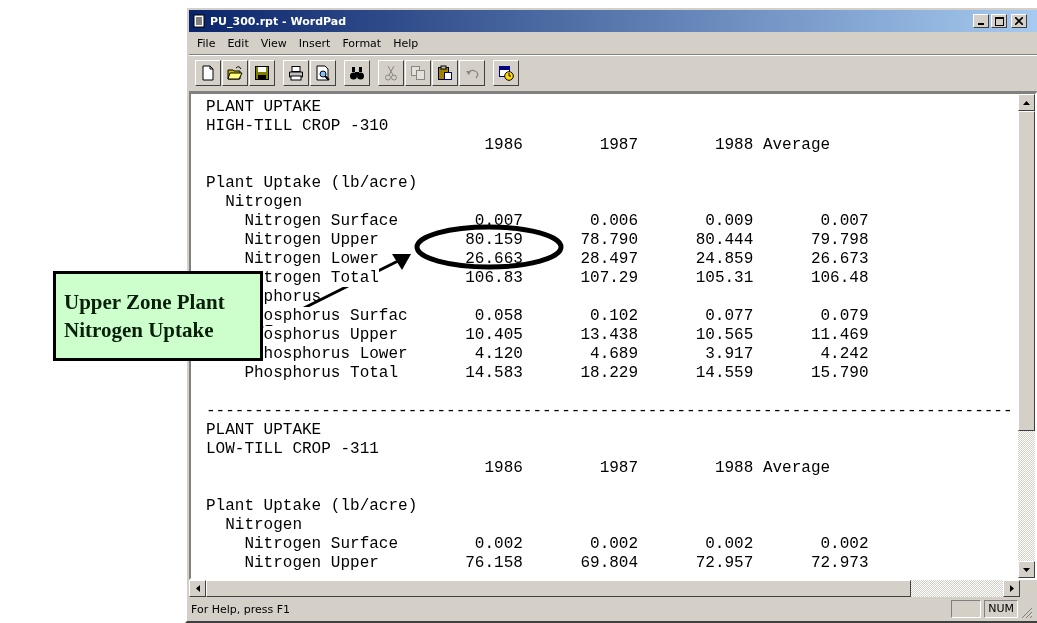 The width and height of the screenshot is (1037, 623). What do you see at coordinates (724, 563) in the screenshot?
I see `table-cell: 72.957` at bounding box center [724, 563].